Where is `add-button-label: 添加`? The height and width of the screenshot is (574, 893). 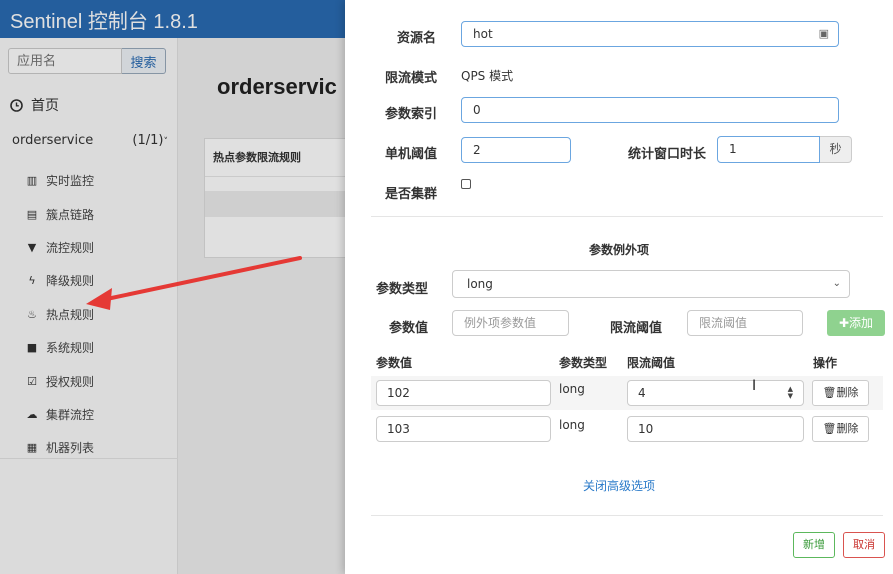
add-button-label: 添加 is located at coordinates (861, 323).